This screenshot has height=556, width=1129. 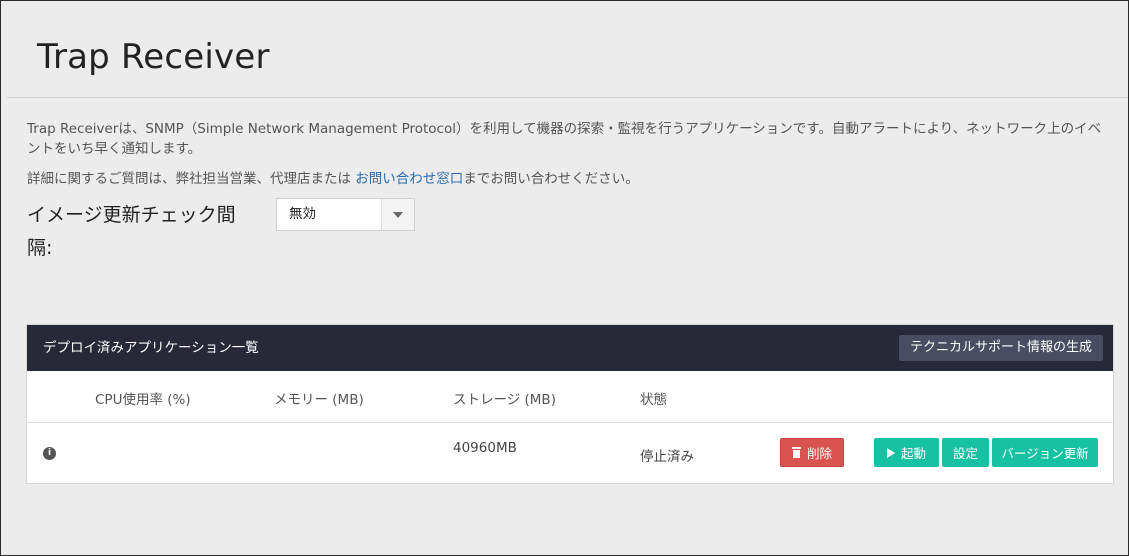 I want to click on cell-status: 停止済み, so click(x=667, y=457).